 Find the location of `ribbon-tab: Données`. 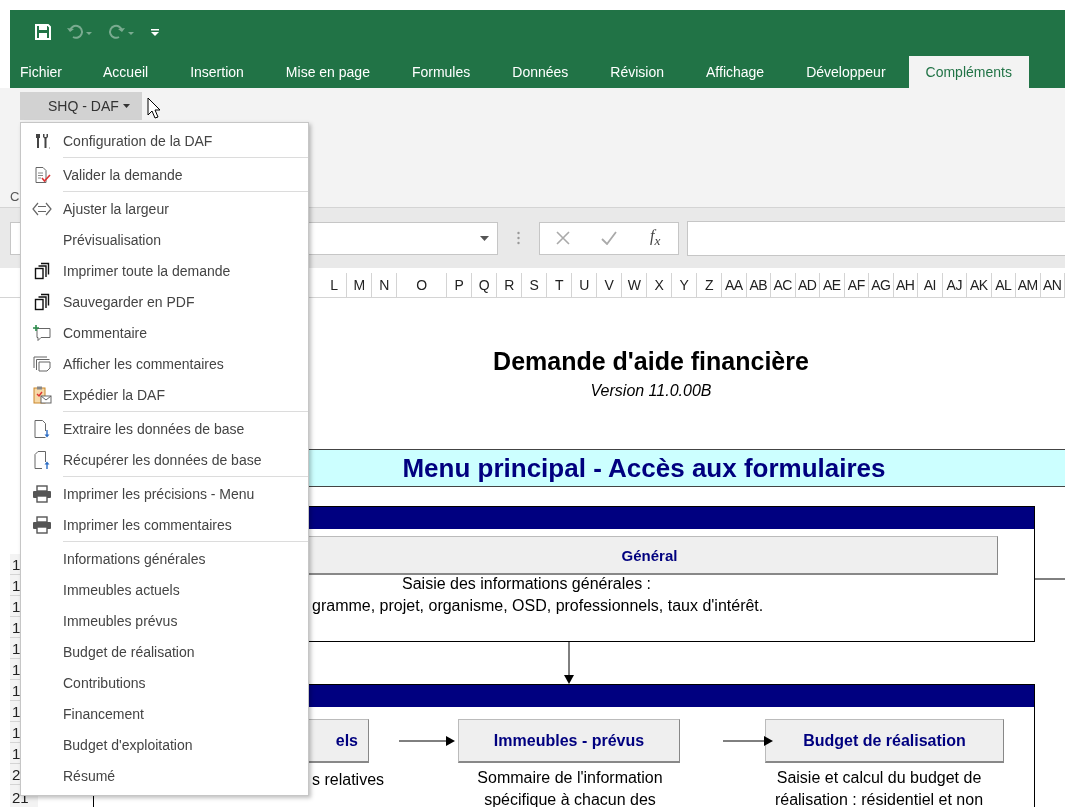

ribbon-tab: Données is located at coordinates (540, 72).